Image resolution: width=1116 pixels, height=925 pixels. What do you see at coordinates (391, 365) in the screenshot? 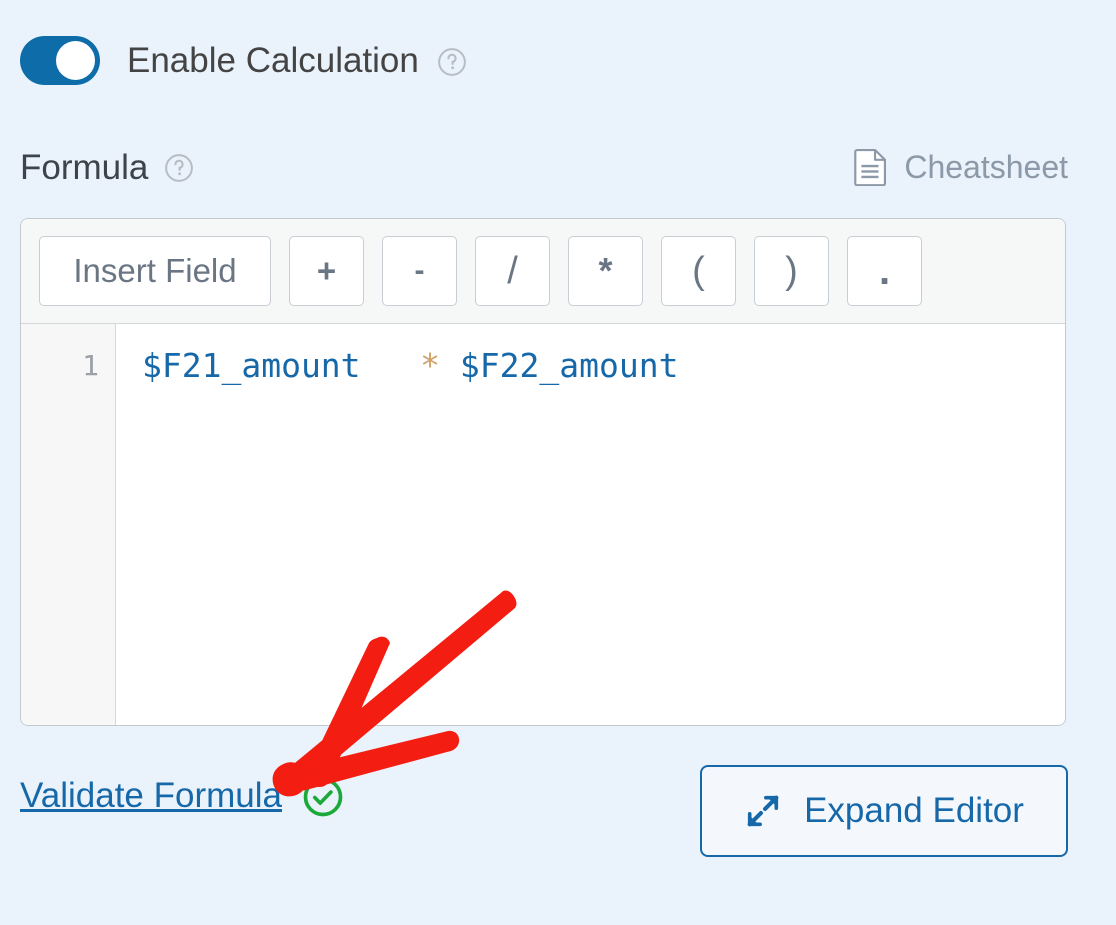
I see `token-space-left` at bounding box center [391, 365].